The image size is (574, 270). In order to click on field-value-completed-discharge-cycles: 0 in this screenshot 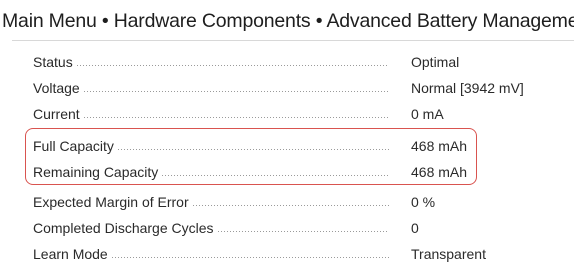, I will do `click(415, 228)`.